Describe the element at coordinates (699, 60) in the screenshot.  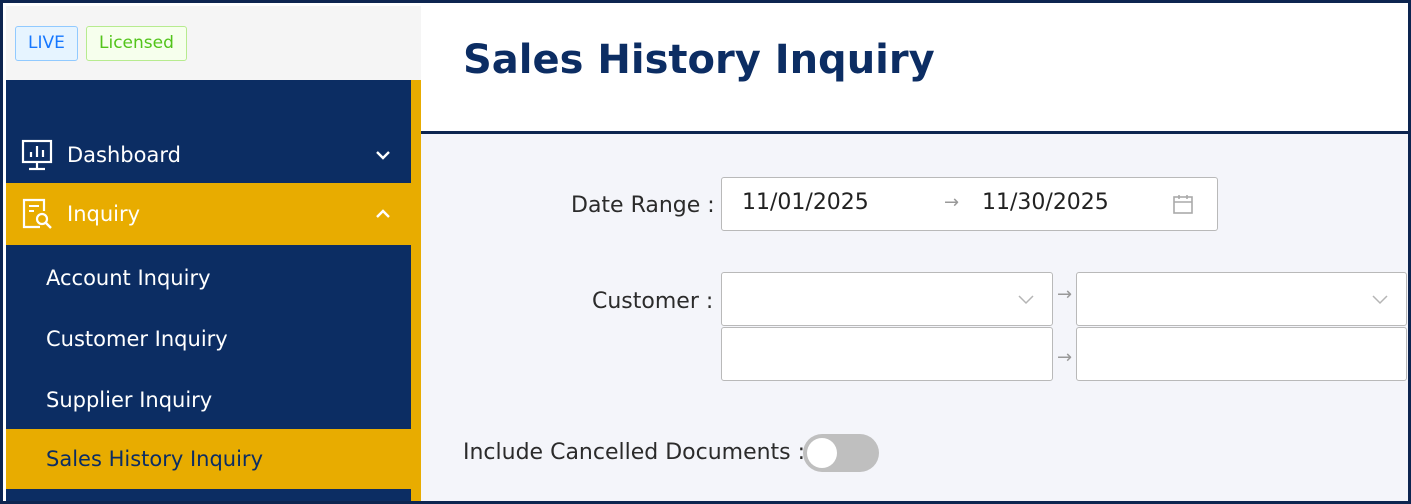
I see `page-title: Sales History Inquiry` at that location.